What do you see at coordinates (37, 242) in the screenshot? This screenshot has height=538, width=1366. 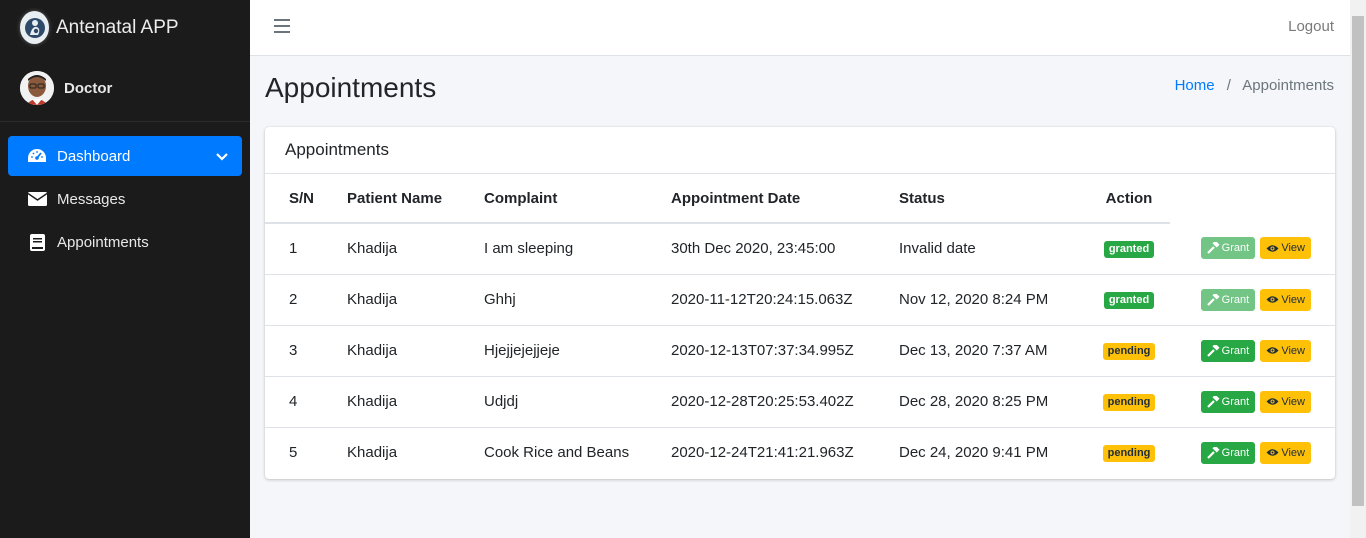 I see `book-icon` at bounding box center [37, 242].